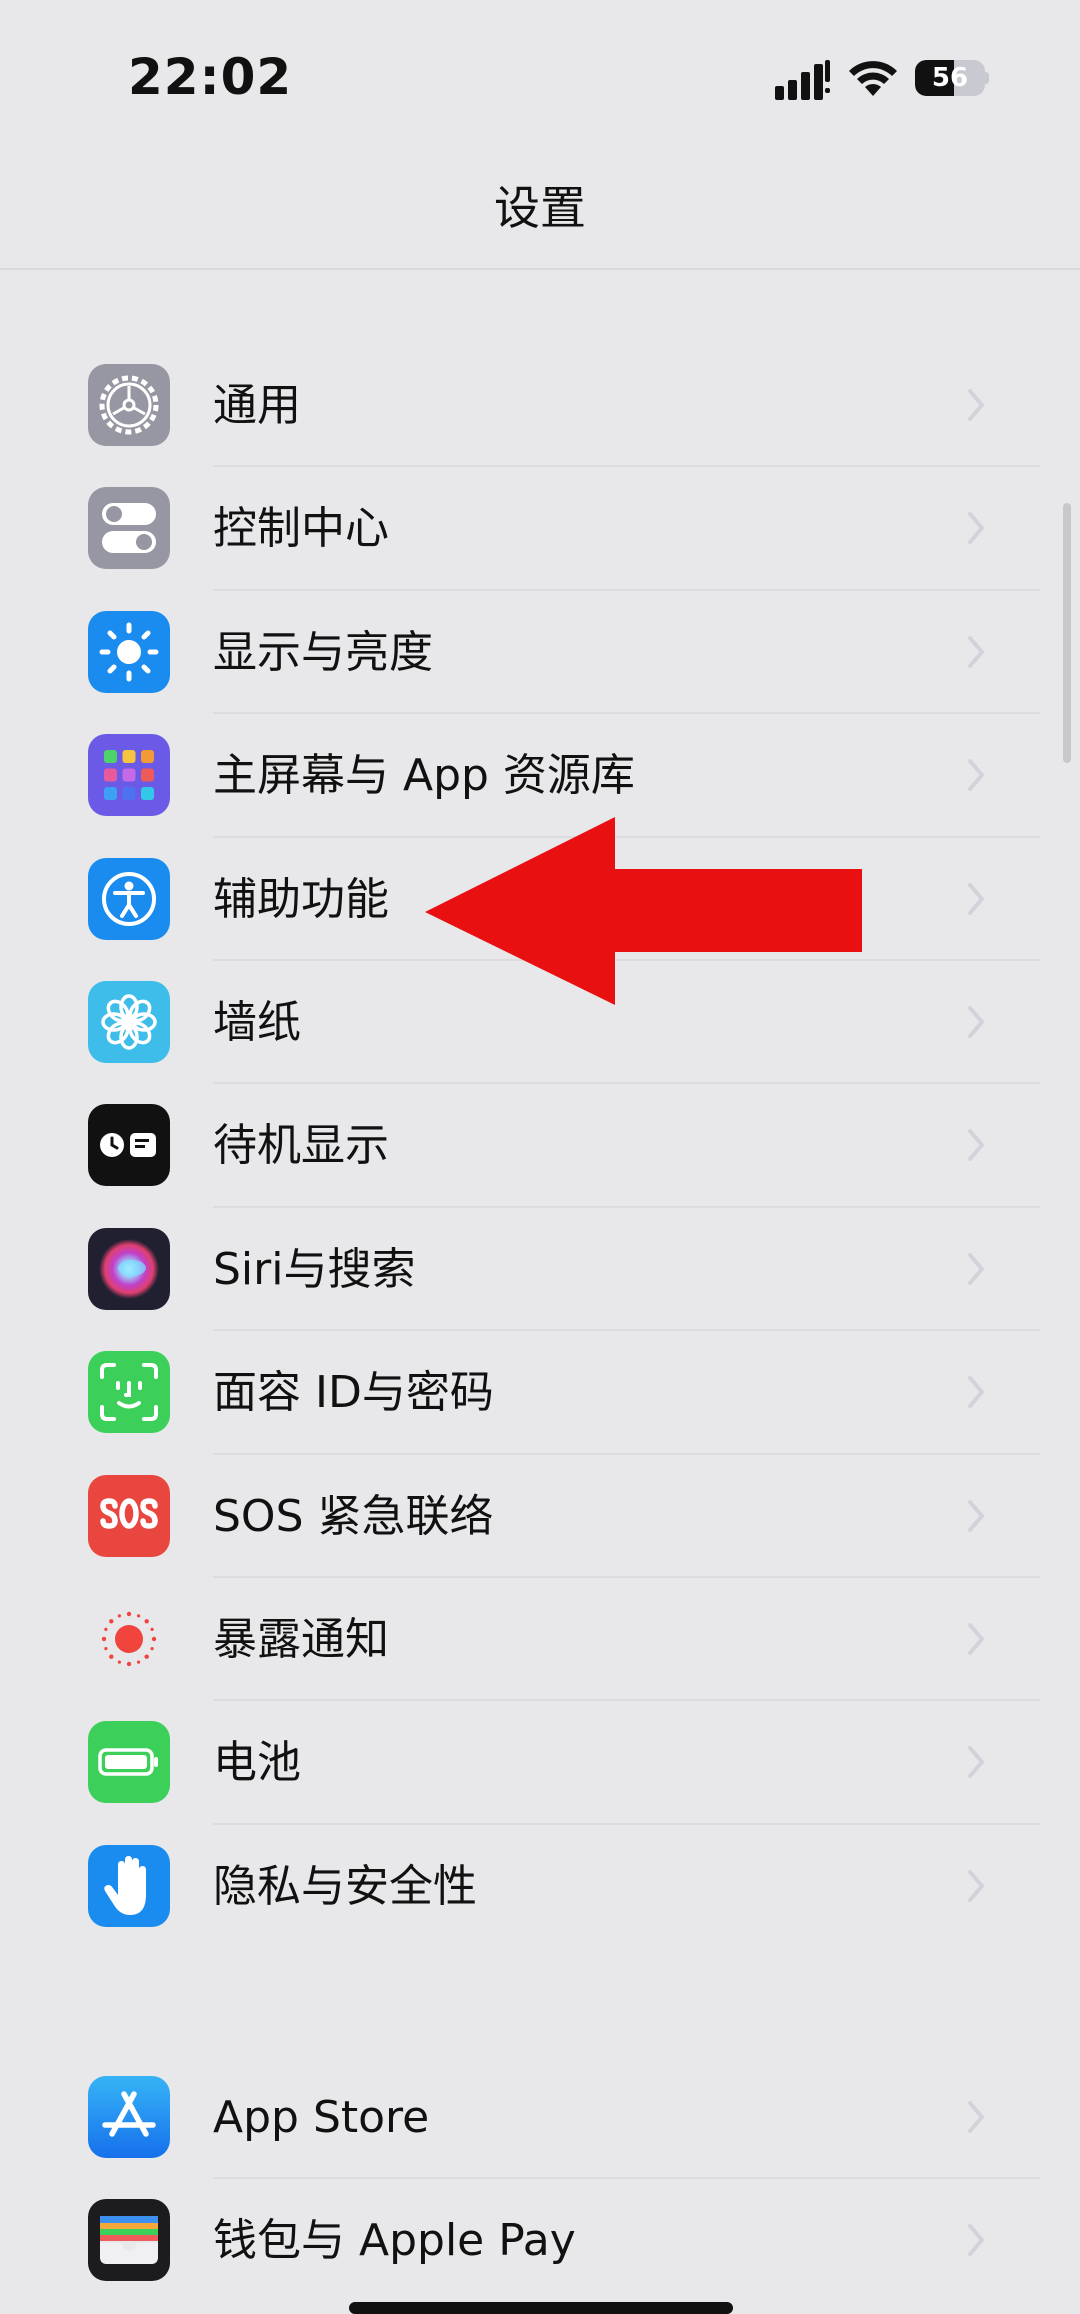  Describe the element at coordinates (210, 77) in the screenshot. I see `status-time: 22:02` at that location.